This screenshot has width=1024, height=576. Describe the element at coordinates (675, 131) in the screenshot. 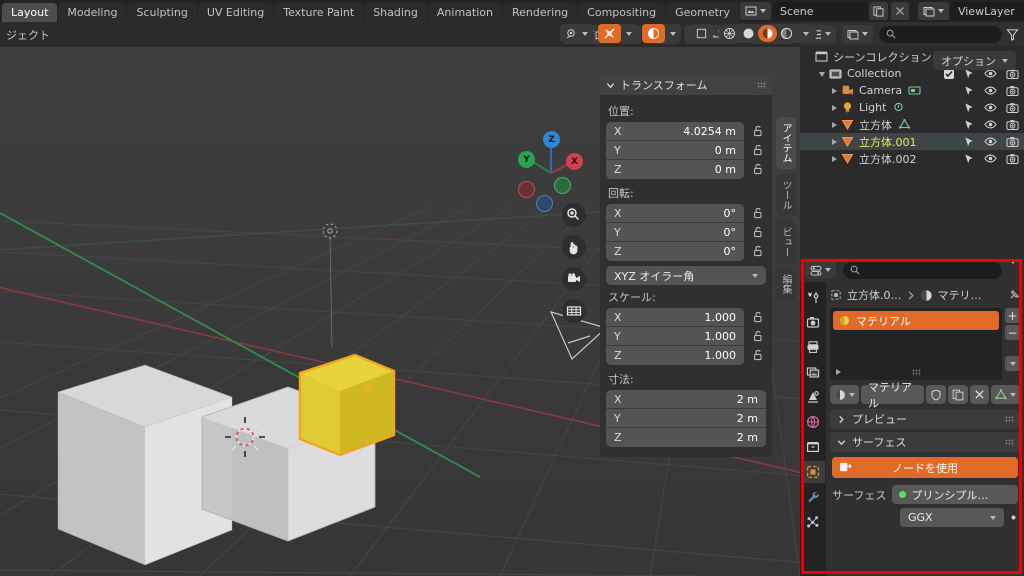

I see `loc-group-x: X 4.0254 m` at that location.